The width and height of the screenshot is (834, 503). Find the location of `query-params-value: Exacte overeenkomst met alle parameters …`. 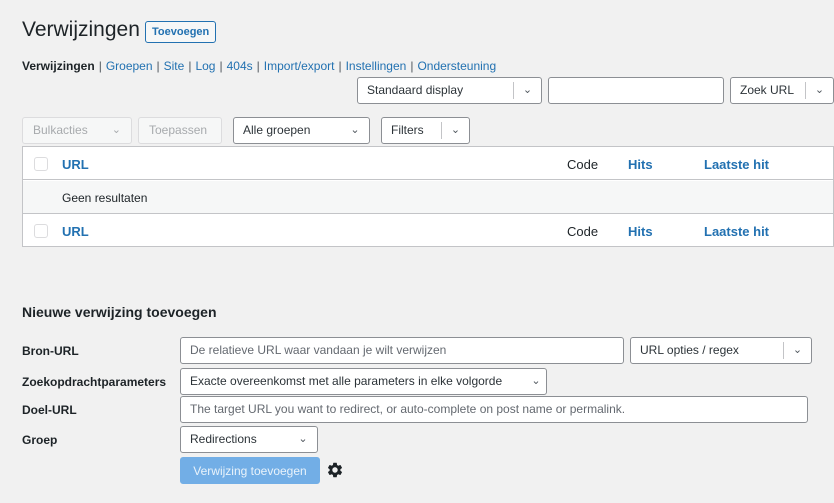

query-params-value: Exacte overeenkomst met alle parameters … is located at coordinates (346, 381).